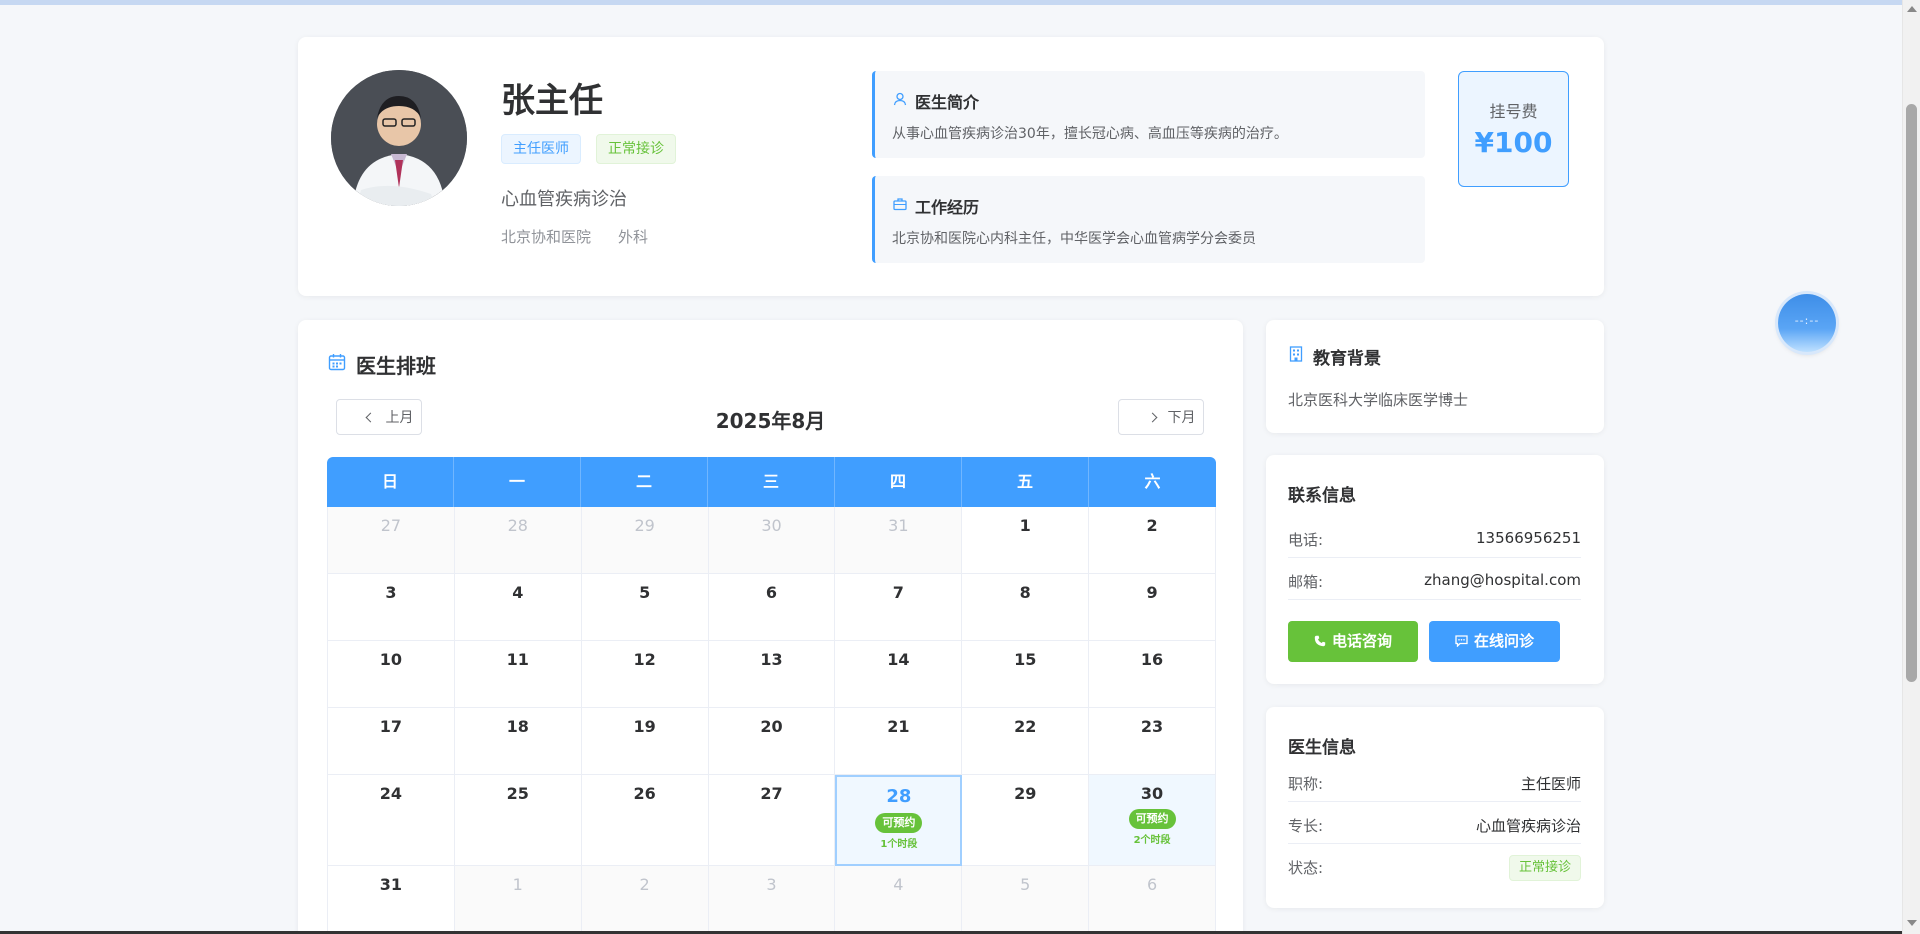 The width and height of the screenshot is (1920, 934). What do you see at coordinates (770, 421) in the screenshot?
I see `current-month: 2025年8月` at bounding box center [770, 421].